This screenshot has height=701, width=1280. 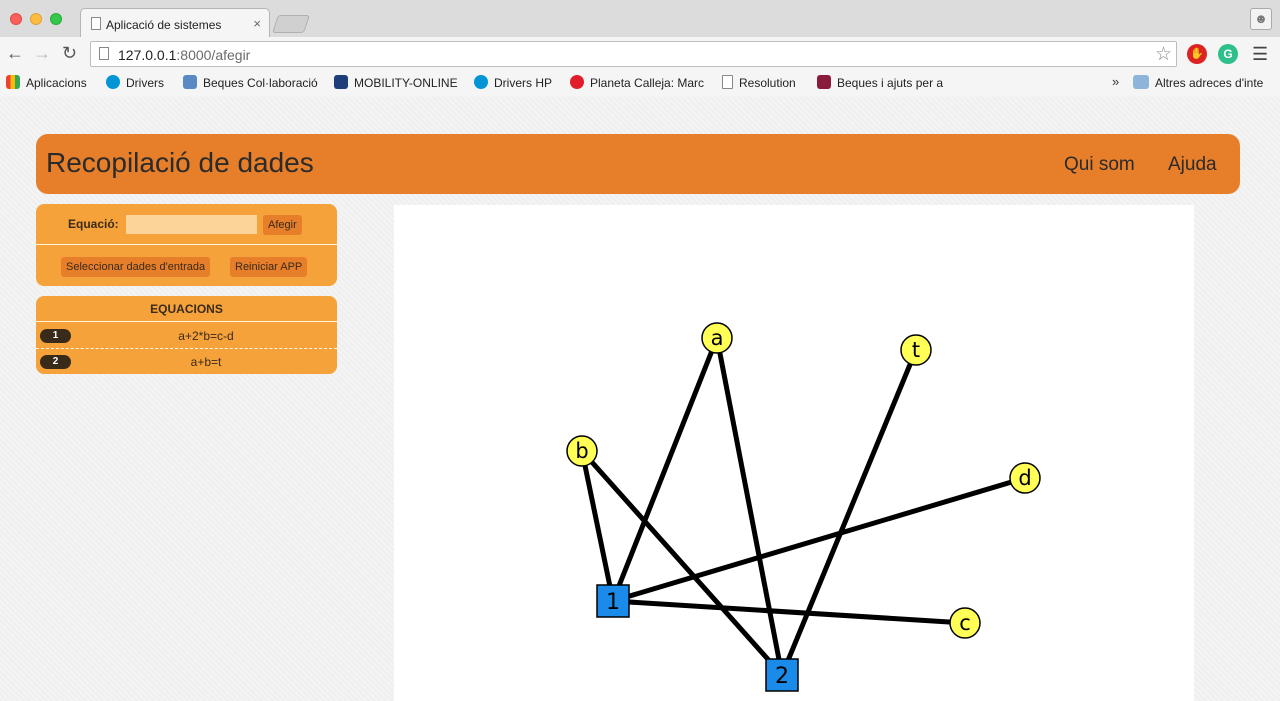 I want to click on bookmark-item: Drivers, so click(x=135, y=82).